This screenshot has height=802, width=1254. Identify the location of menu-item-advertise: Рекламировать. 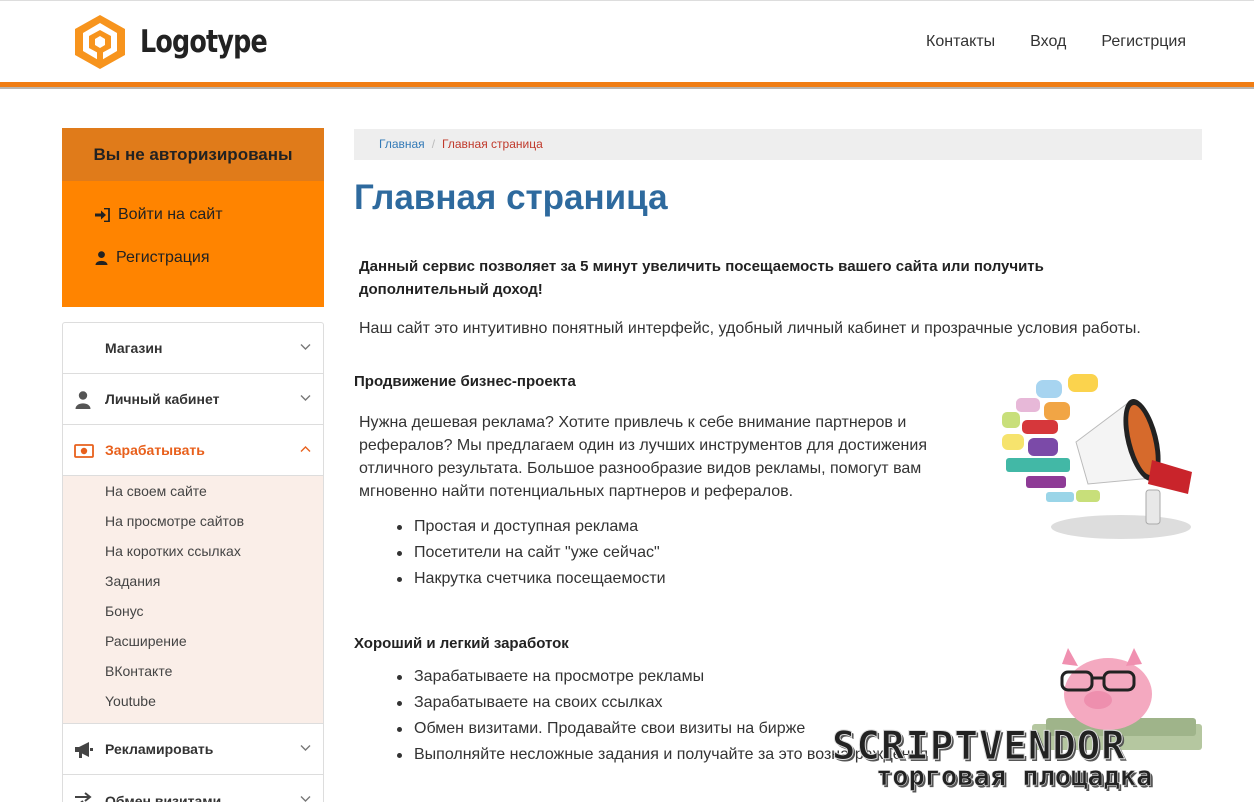
(193, 749).